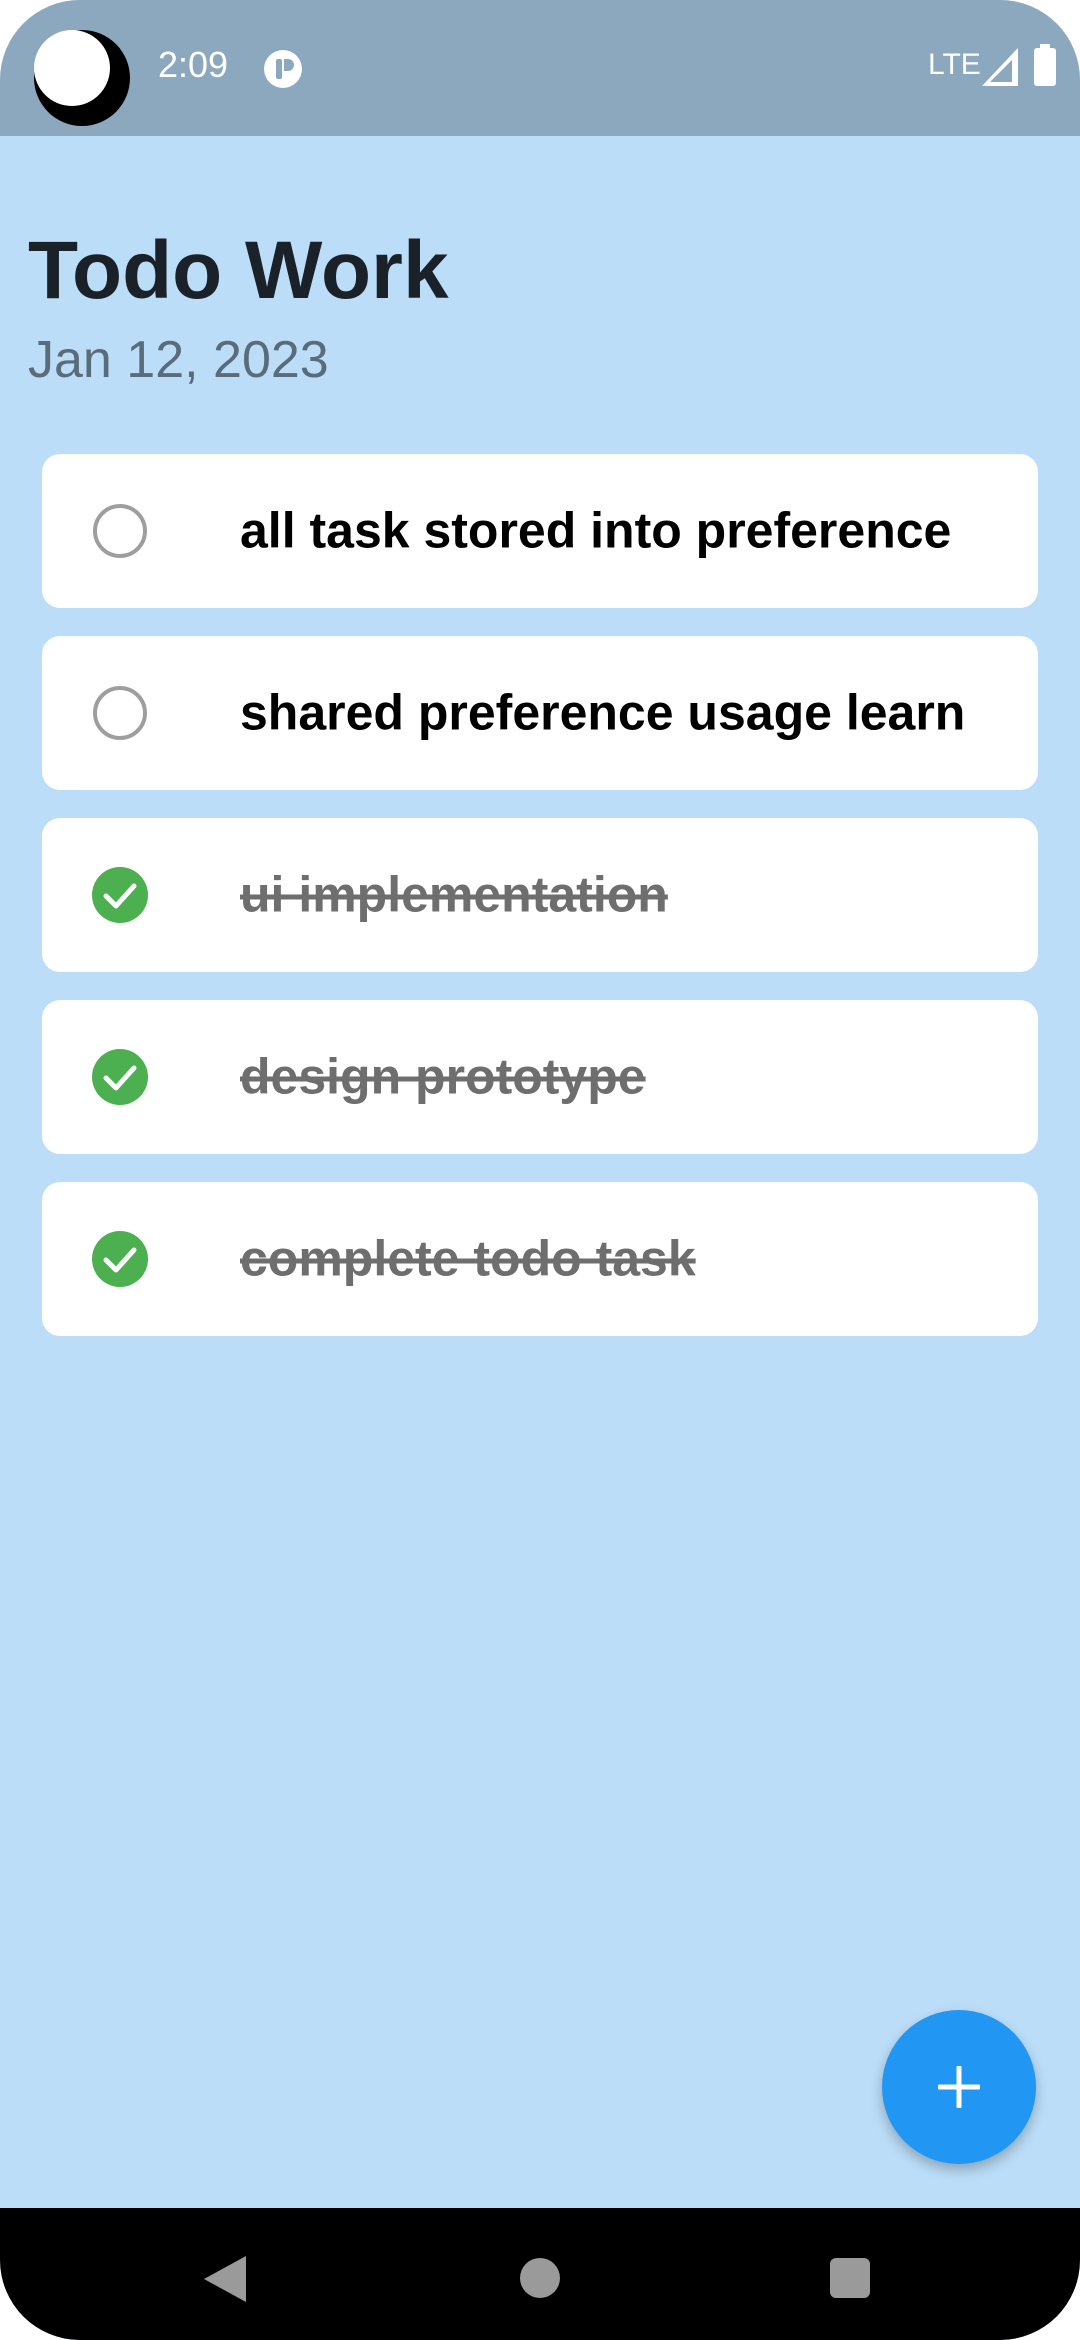 This screenshot has height=2340, width=1080. What do you see at coordinates (178, 360) in the screenshot?
I see `page-date: Jan 12, 2023` at bounding box center [178, 360].